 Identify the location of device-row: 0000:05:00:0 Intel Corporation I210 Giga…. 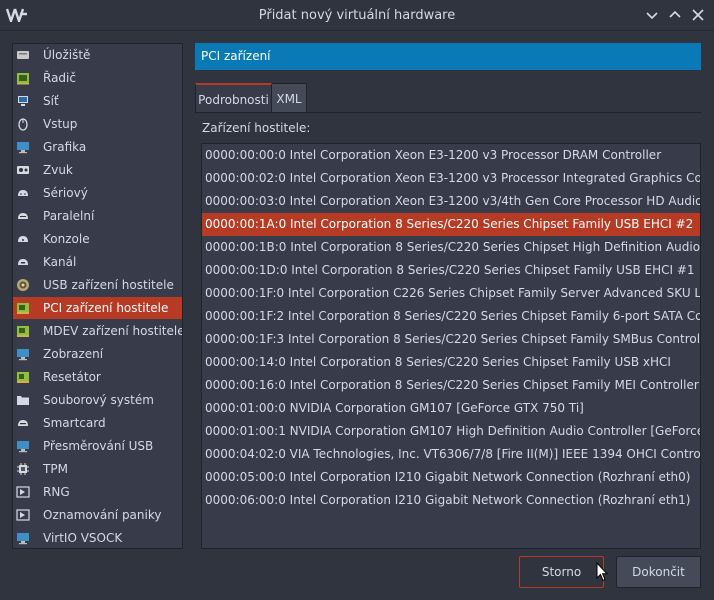
(451, 477).